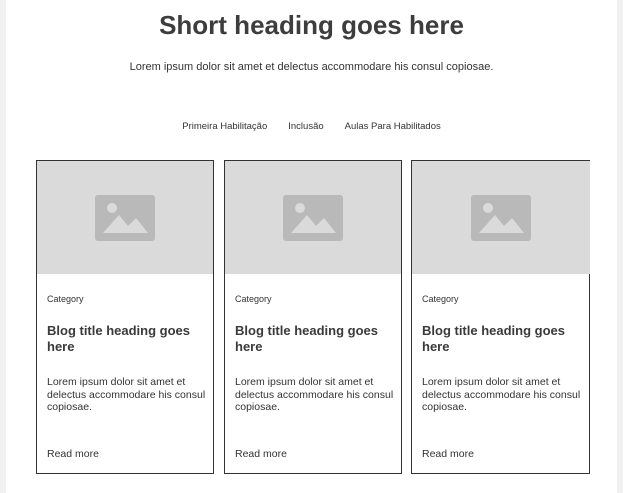  Describe the element at coordinates (305, 127) in the screenshot. I see `filter-link-inclusao: Inclusão` at that location.